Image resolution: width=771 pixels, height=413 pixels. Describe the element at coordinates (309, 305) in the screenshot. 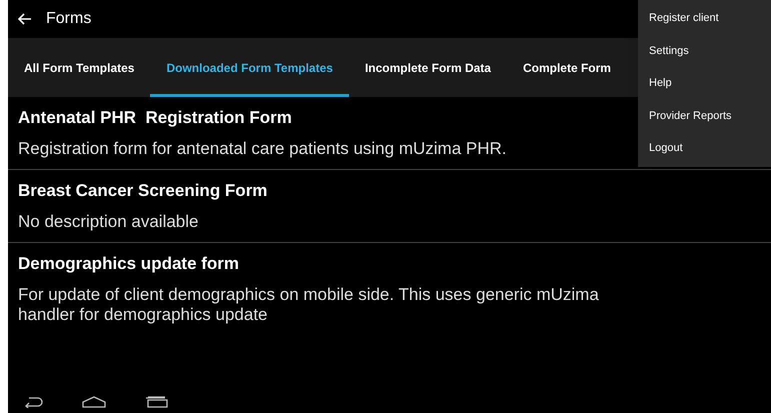

I see `form-description: For update of client demographics on mobile side. This uses generic mUzima handler for demographics update` at that location.